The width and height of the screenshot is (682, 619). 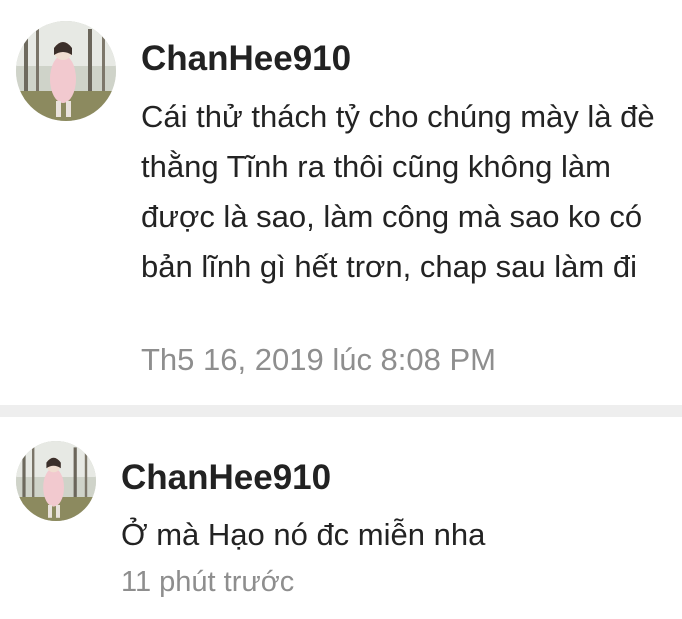 I want to click on comment-text: Ở mà Hạo nó đc miễn nha, so click(x=303, y=534).